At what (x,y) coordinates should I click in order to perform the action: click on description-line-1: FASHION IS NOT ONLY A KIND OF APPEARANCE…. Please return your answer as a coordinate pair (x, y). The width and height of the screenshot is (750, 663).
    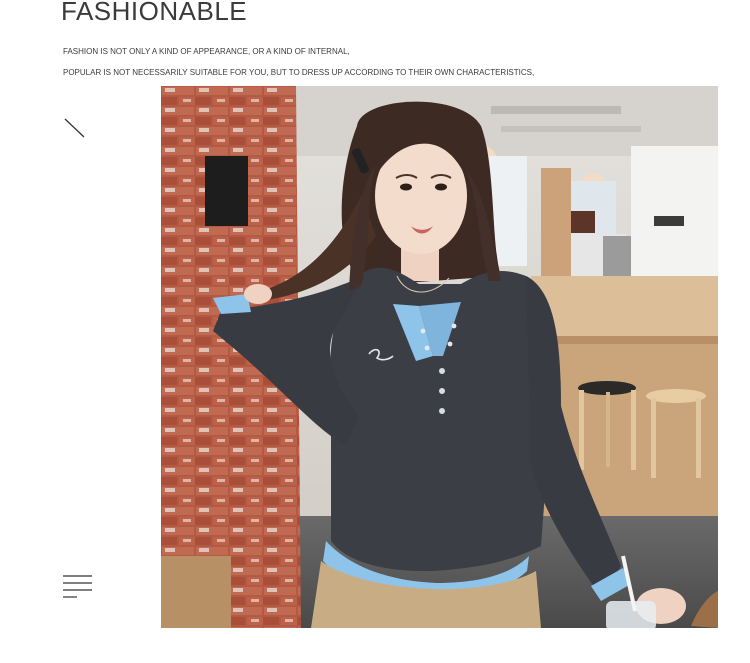
    Looking at the image, I should click on (206, 51).